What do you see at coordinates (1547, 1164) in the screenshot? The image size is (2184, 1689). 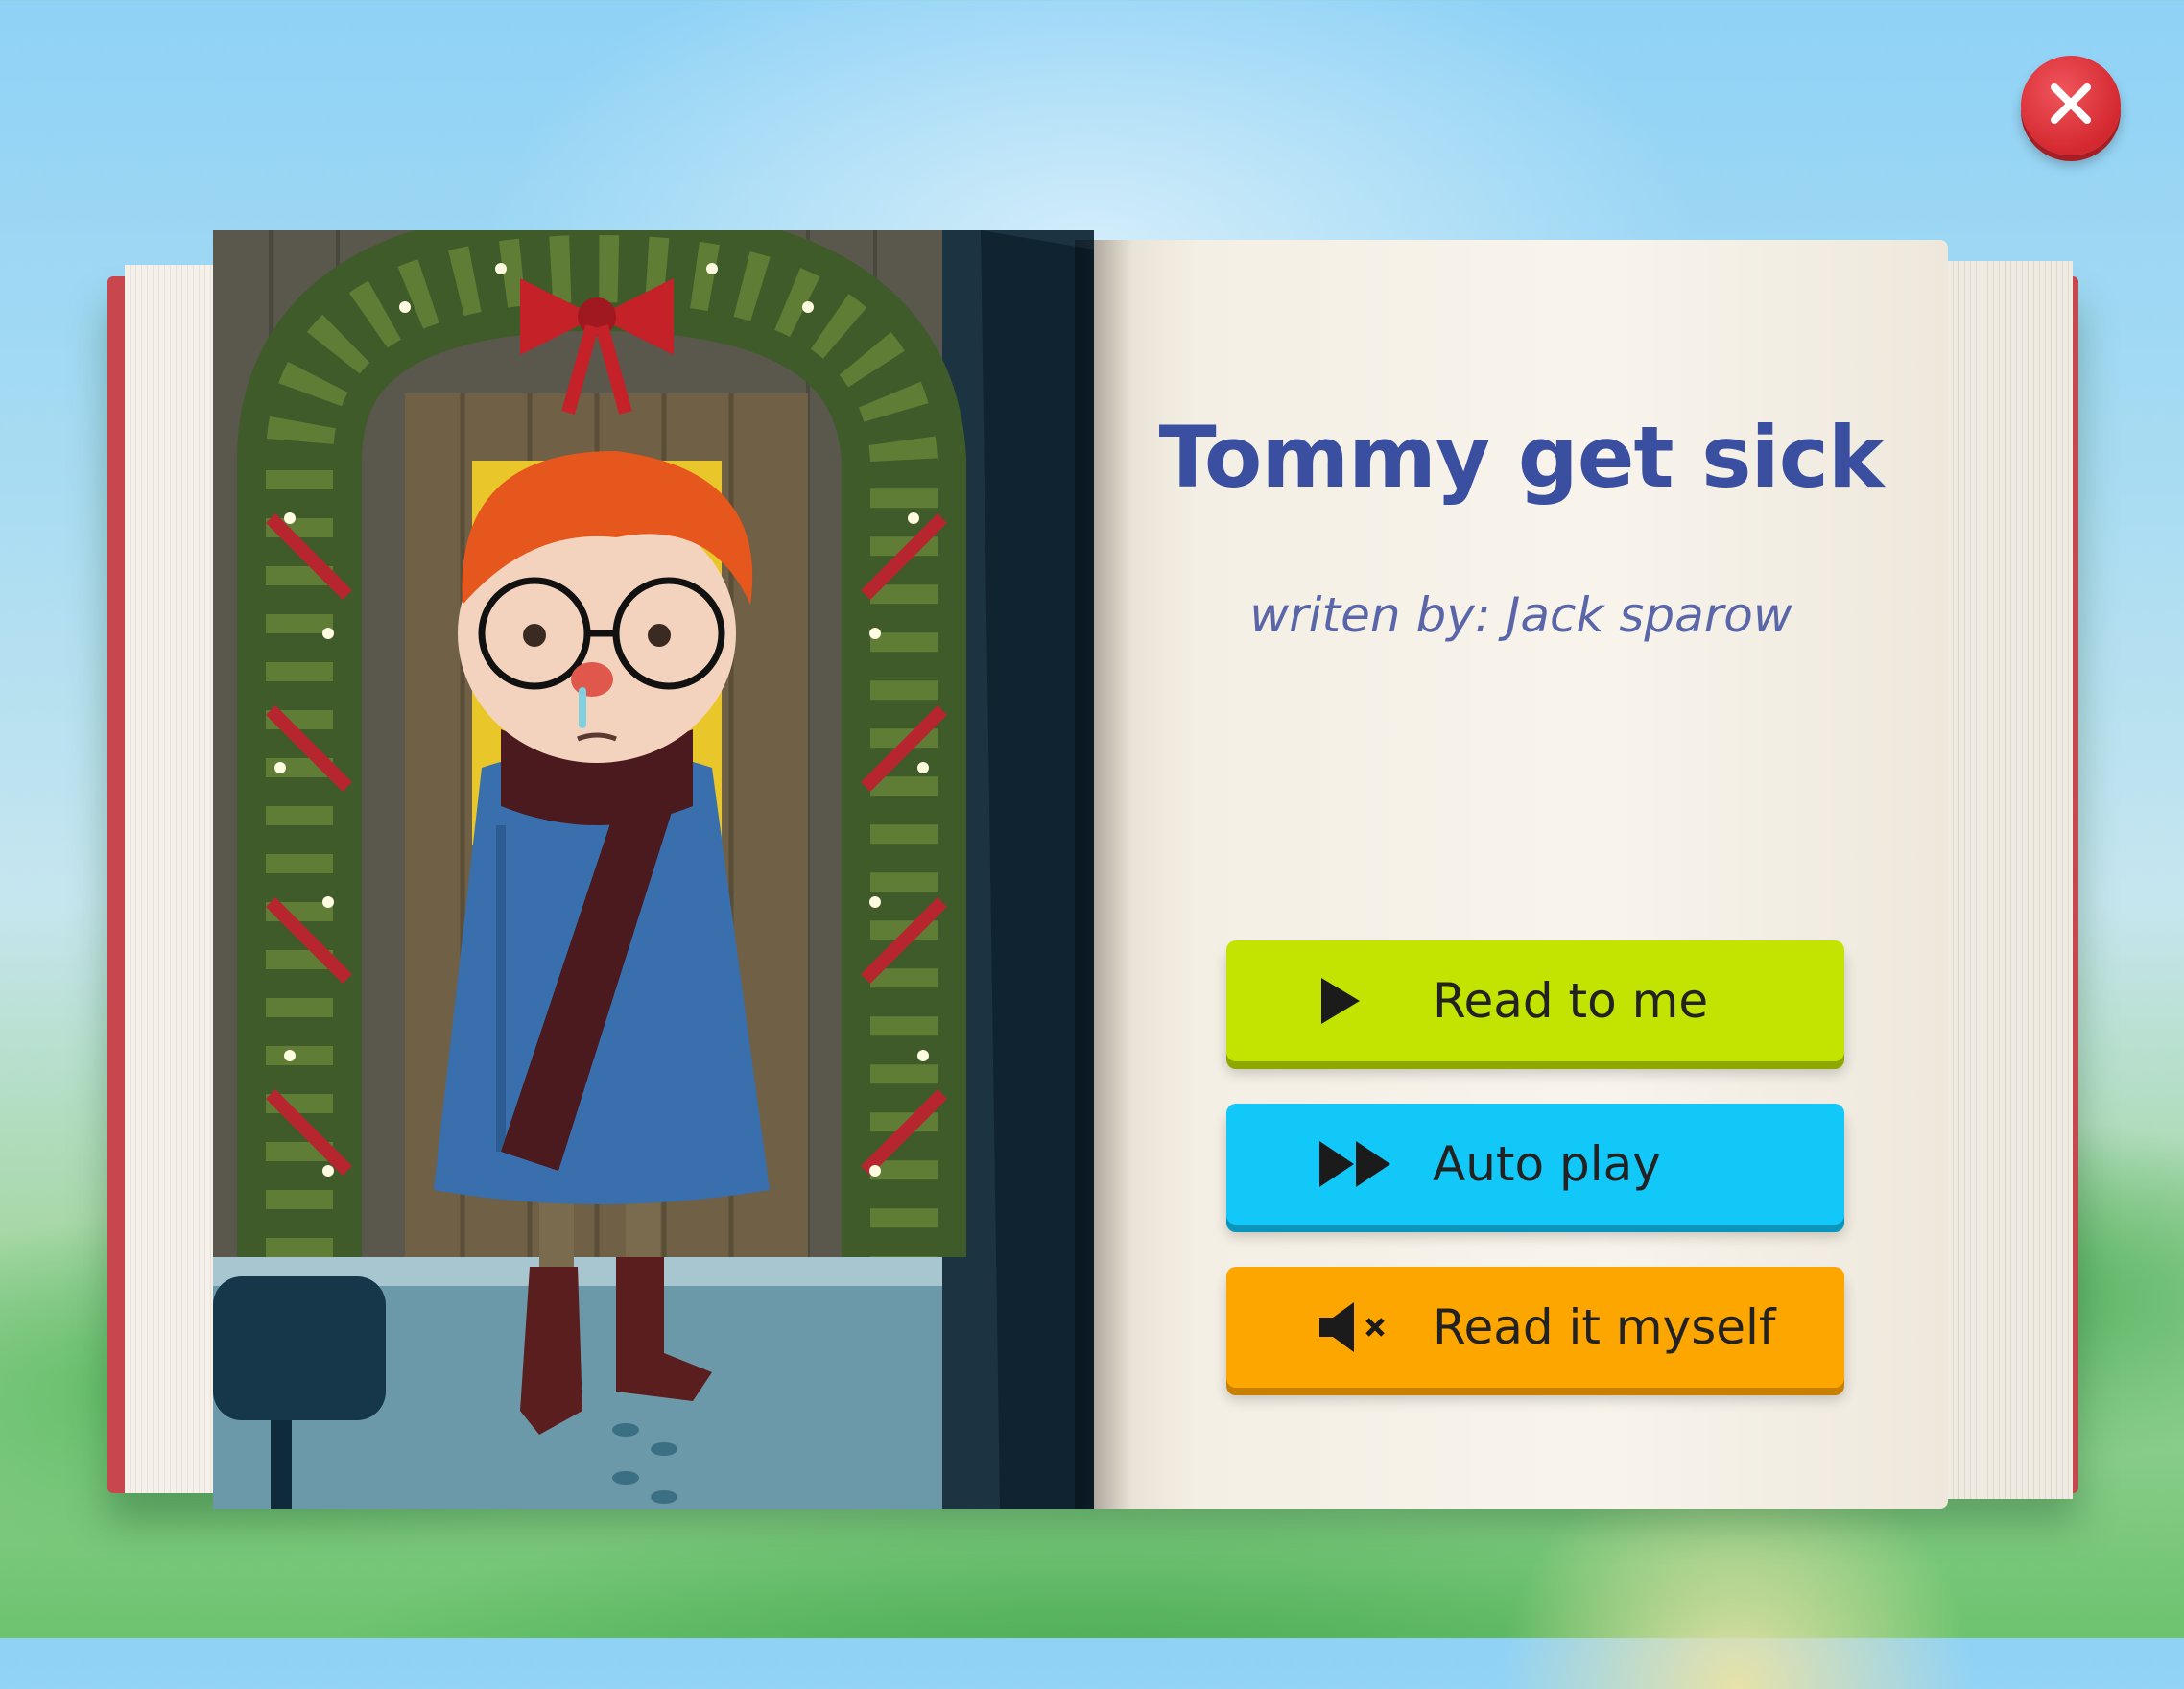 I see `auto-play-label: Auto play` at bounding box center [1547, 1164].